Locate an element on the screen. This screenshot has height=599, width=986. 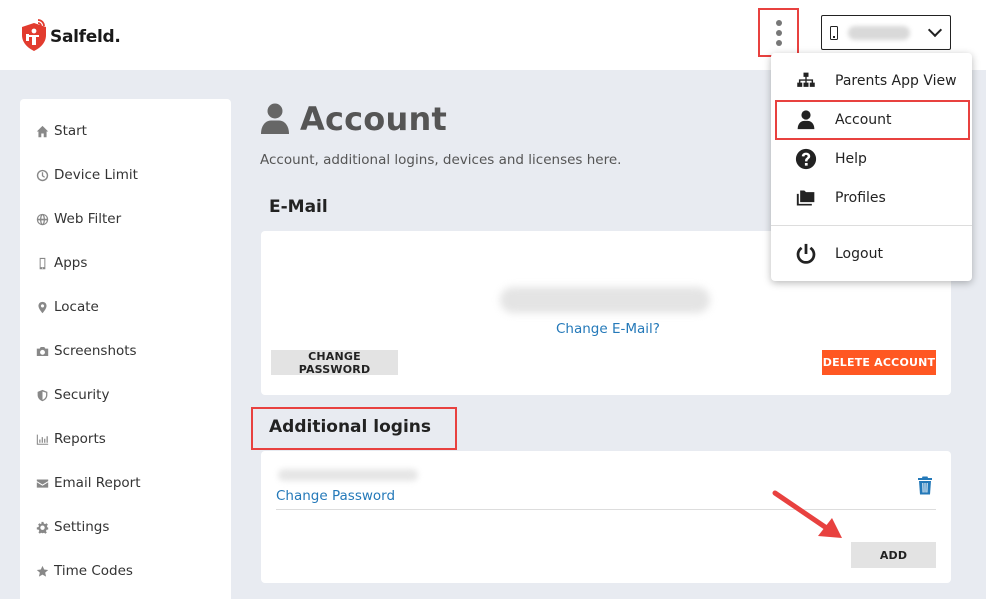
sidebar-item-label: Security is located at coordinates (82, 395).